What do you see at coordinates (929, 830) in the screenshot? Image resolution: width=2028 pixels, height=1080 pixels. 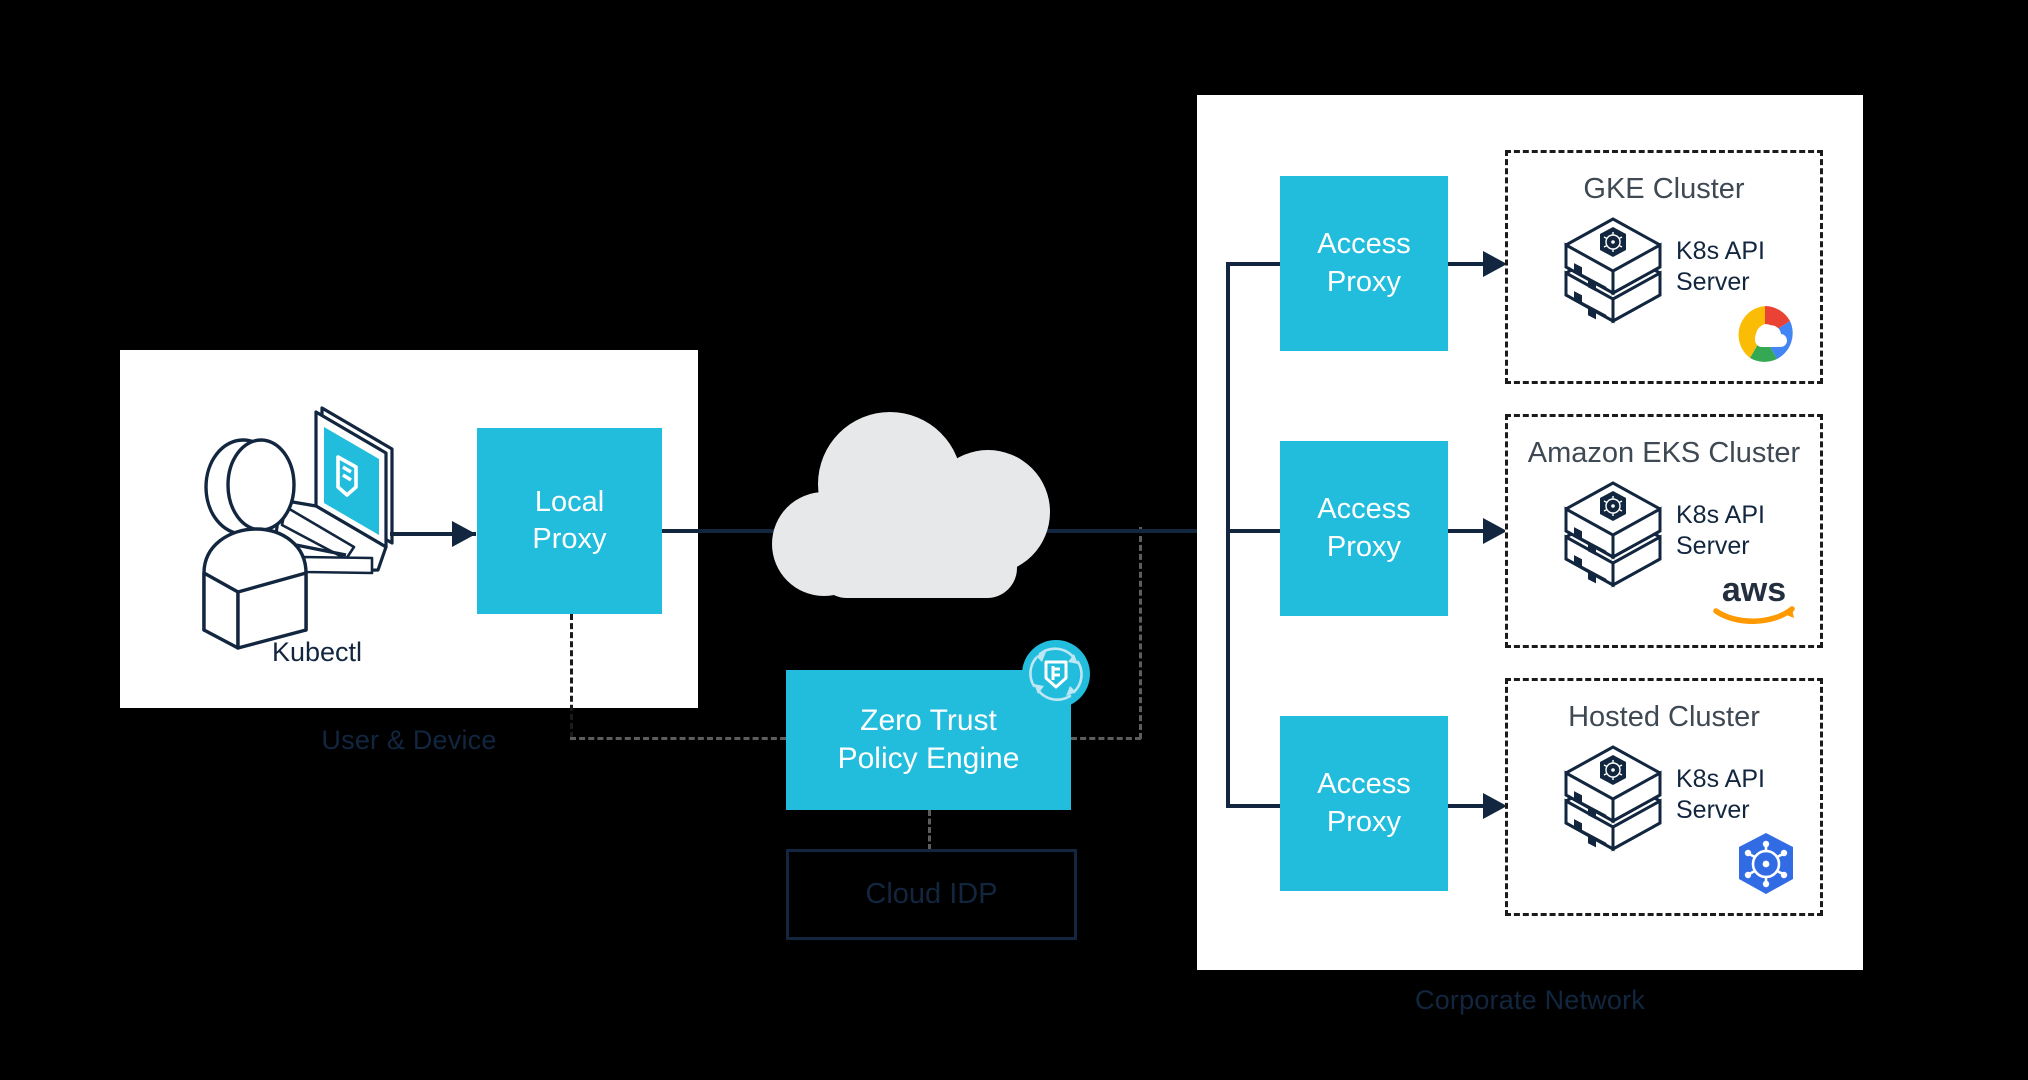 I see `zero-trust-to-cloud-idp-dash` at bounding box center [929, 830].